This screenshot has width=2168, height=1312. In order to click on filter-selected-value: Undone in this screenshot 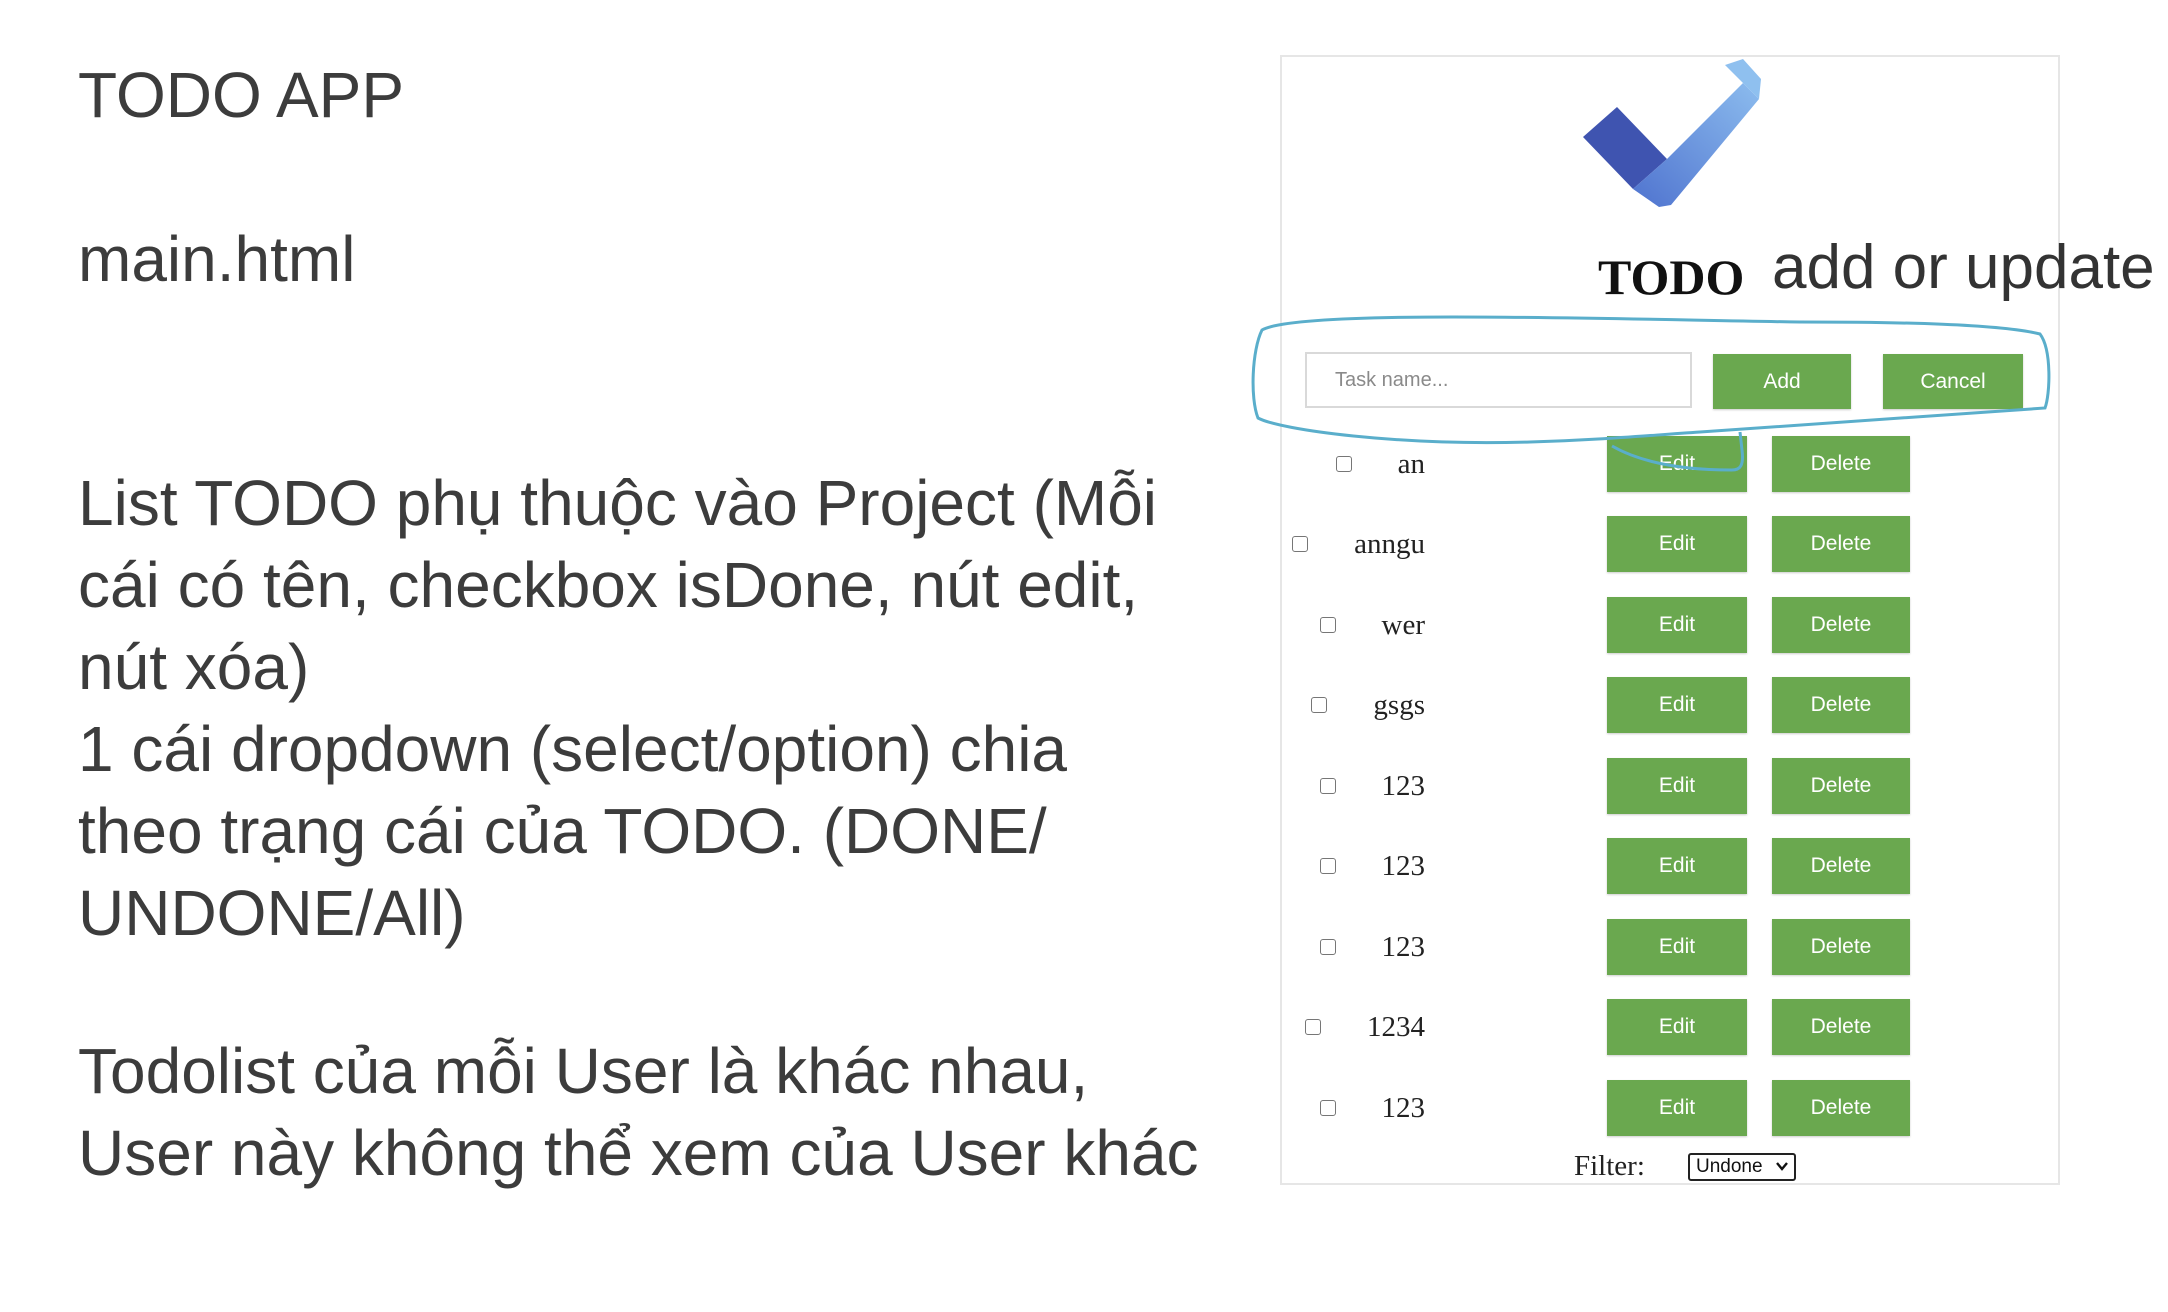, I will do `click(1729, 1166)`.